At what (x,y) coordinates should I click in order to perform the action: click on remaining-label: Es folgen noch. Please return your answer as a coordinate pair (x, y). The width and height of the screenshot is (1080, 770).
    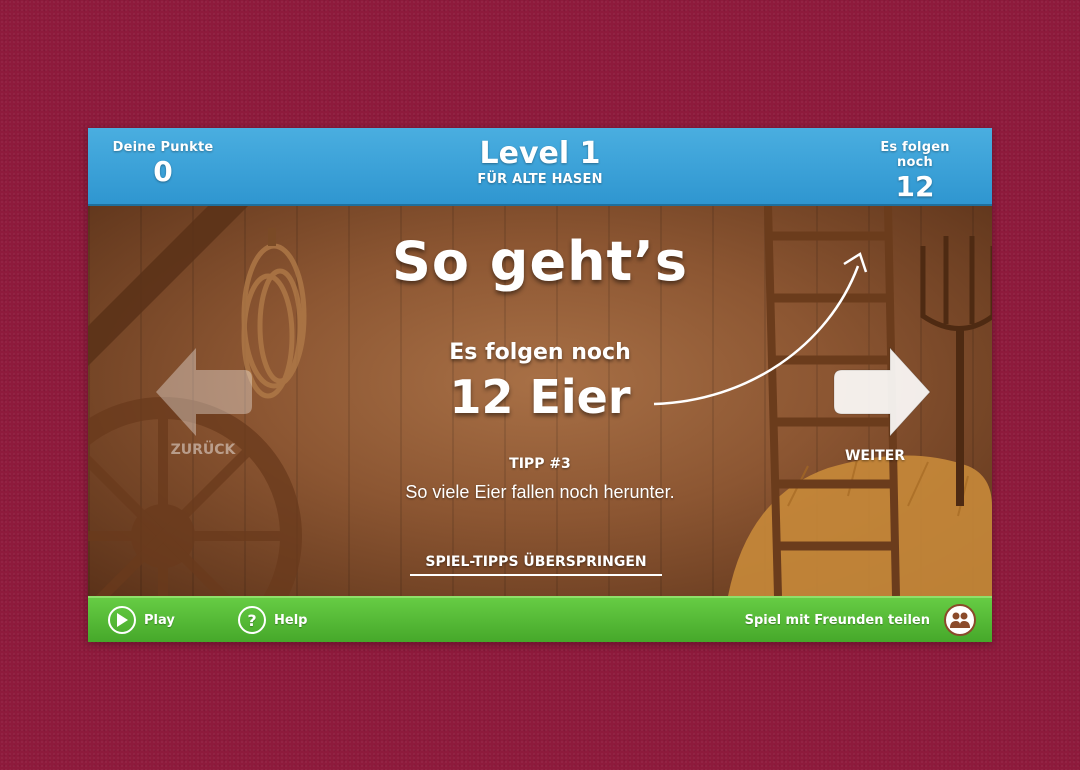
    Looking at the image, I should click on (915, 155).